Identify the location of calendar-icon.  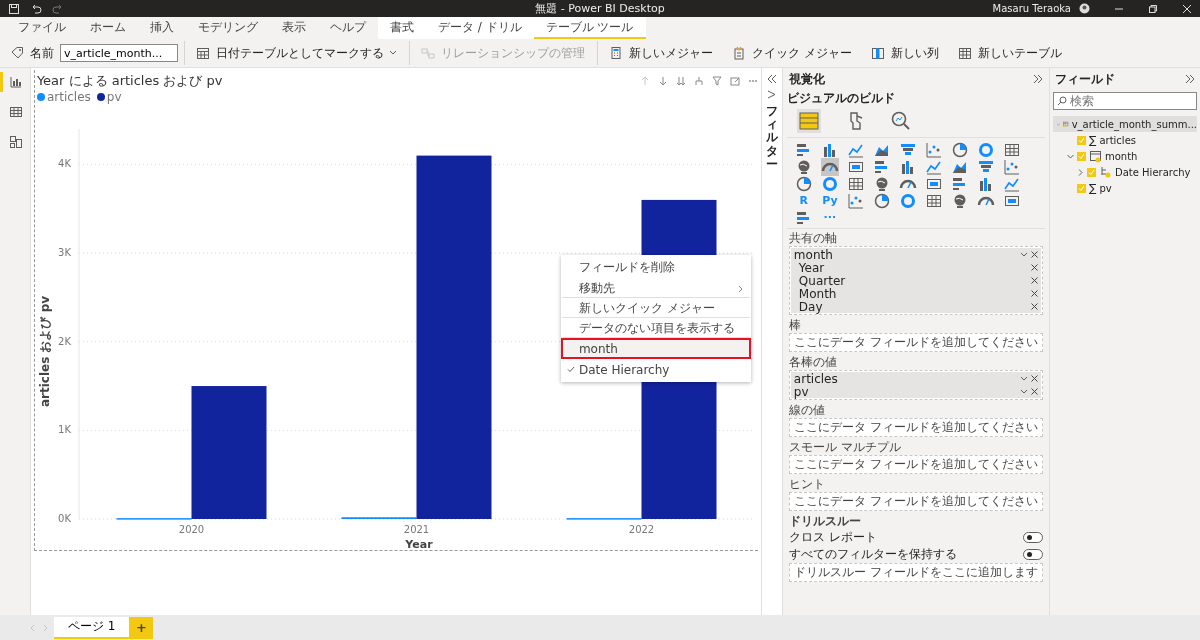
(203, 53).